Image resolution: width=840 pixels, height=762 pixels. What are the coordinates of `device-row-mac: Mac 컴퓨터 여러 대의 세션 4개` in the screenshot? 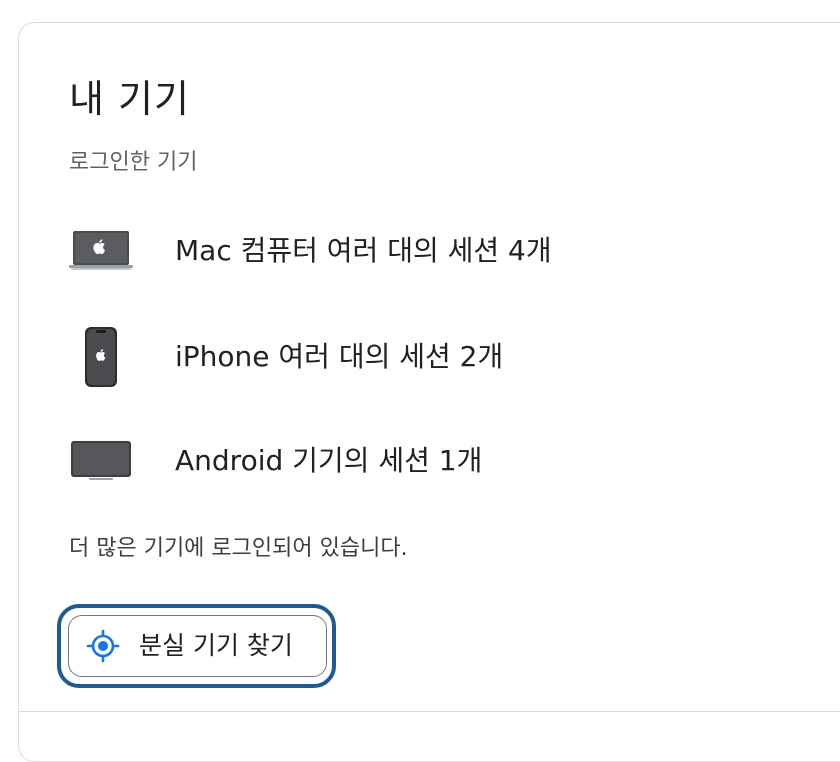 It's located at (439, 251).